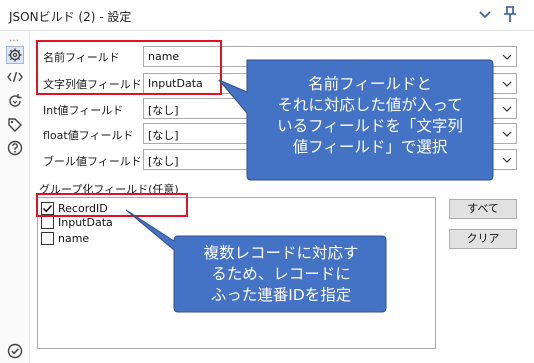 The image size is (534, 363). What do you see at coordinates (370, 147) in the screenshot?
I see `top-callout-line: 値フィールド」で選択` at bounding box center [370, 147].